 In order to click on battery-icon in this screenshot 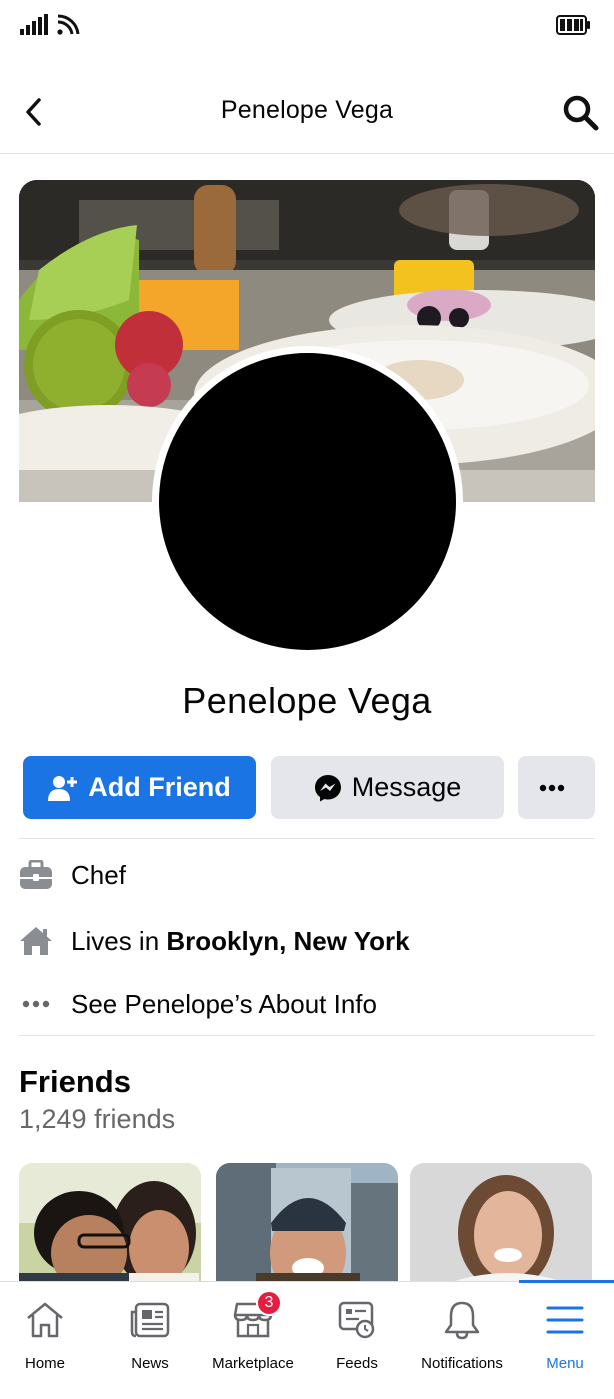, I will do `click(573, 25)`.